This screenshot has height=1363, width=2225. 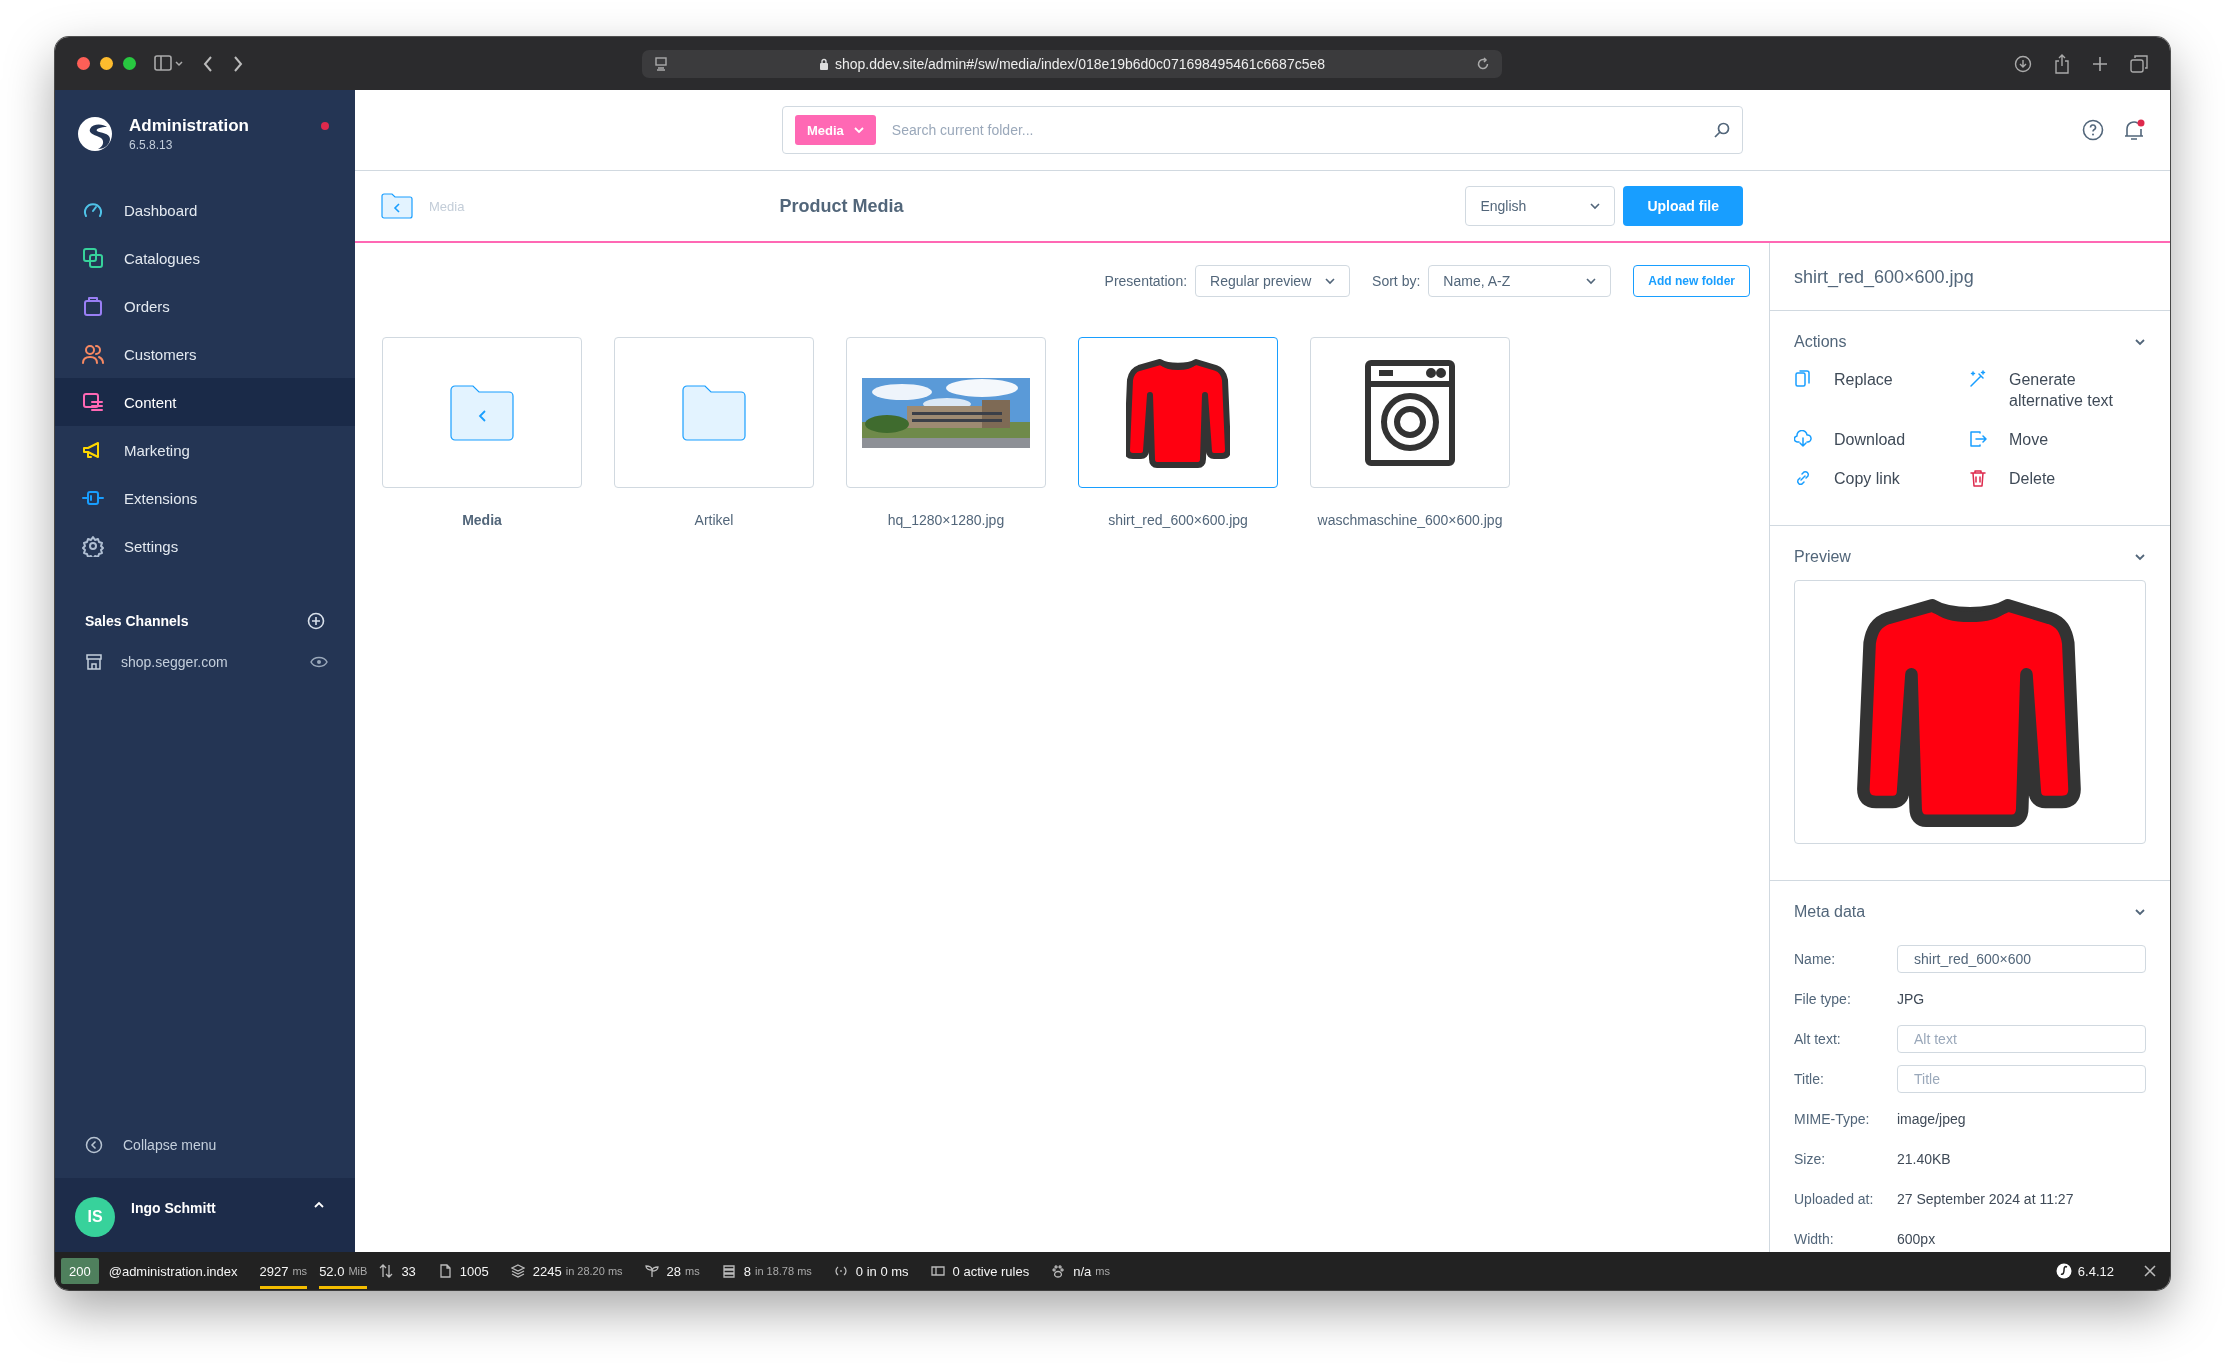 I want to click on sort-select: Name, A-Z, so click(x=1520, y=281).